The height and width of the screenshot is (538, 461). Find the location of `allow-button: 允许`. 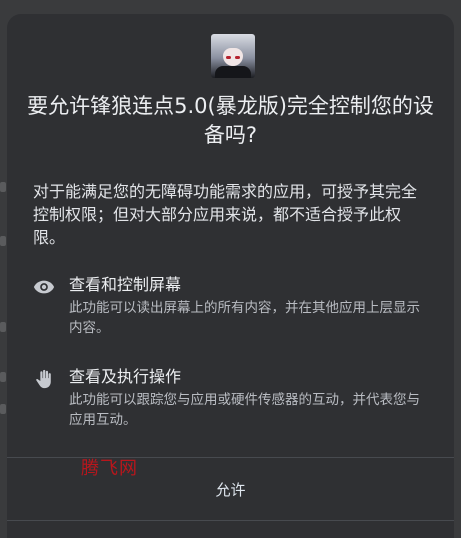

allow-button: 允许 is located at coordinates (230, 489).